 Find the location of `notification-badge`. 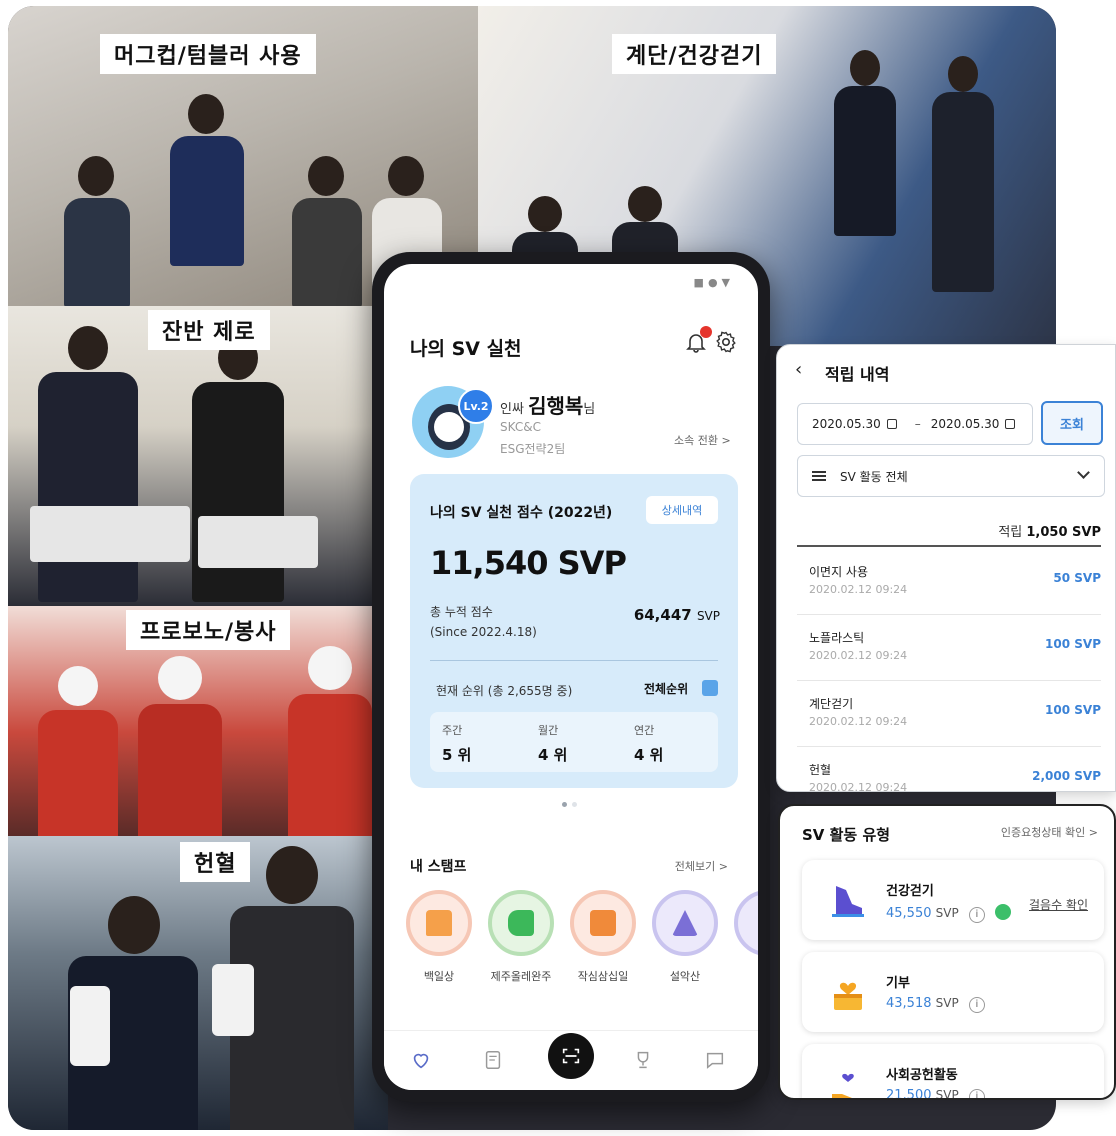

notification-badge is located at coordinates (706, 332).